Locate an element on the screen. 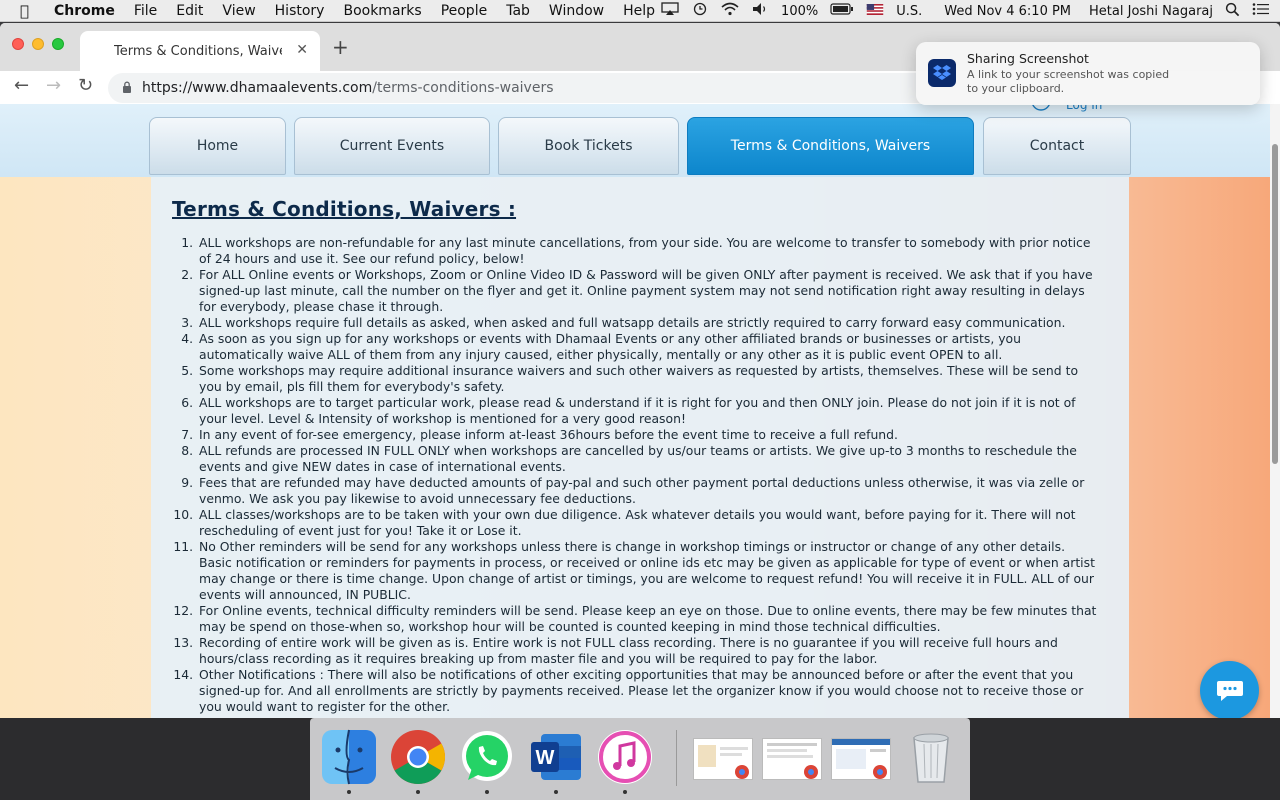  back-arrow-icon: ← is located at coordinates (21, 85).